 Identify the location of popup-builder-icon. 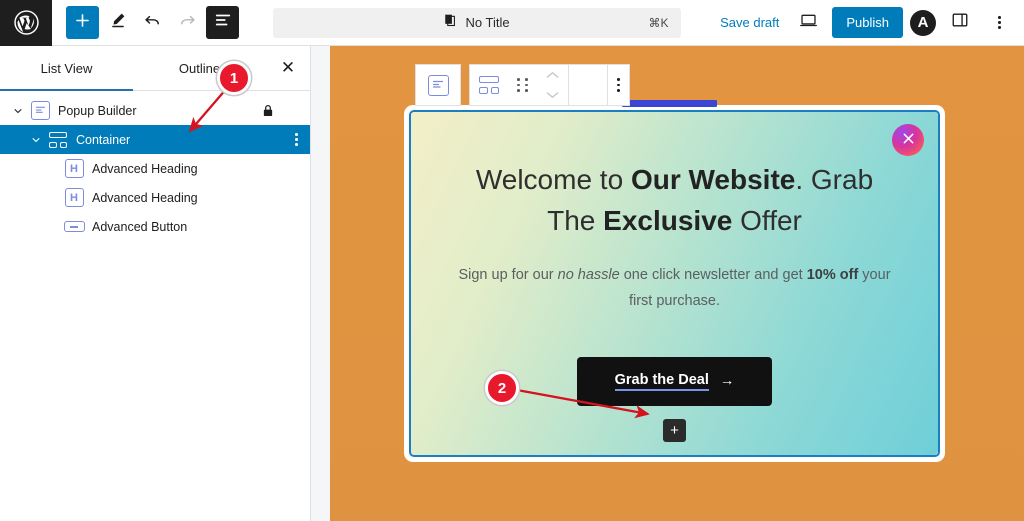
(40, 110).